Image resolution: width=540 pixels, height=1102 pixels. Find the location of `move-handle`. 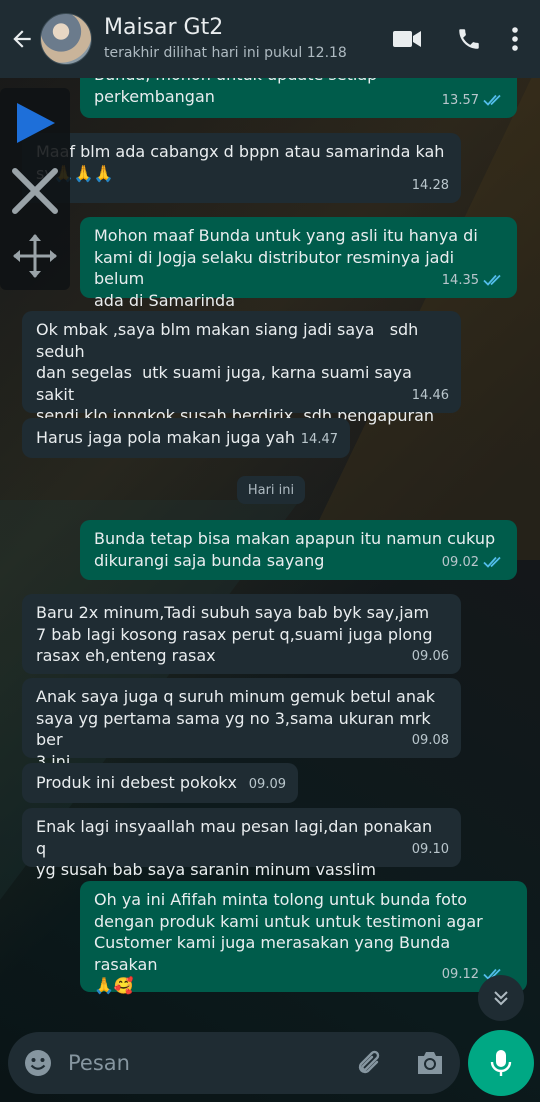

move-handle is located at coordinates (35, 256).